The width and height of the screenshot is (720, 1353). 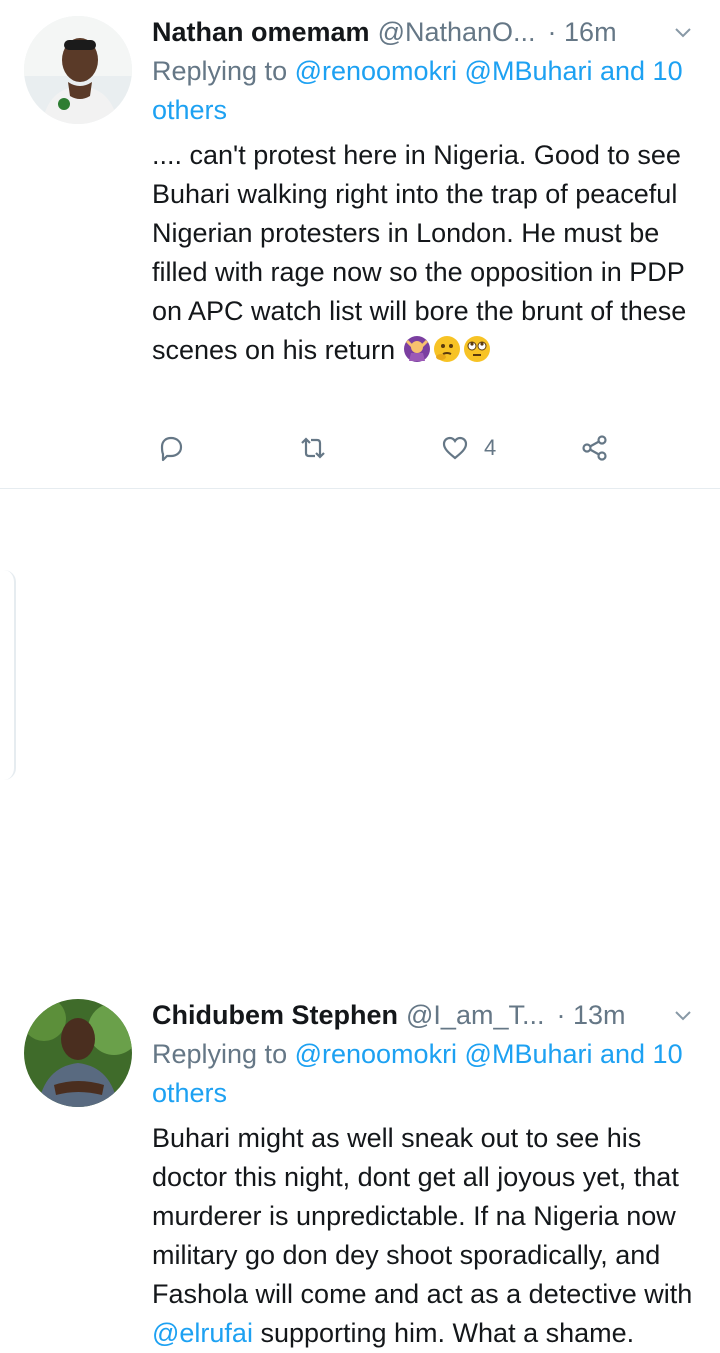 What do you see at coordinates (202, 1333) in the screenshot?
I see `mention-link: @elrufai` at bounding box center [202, 1333].